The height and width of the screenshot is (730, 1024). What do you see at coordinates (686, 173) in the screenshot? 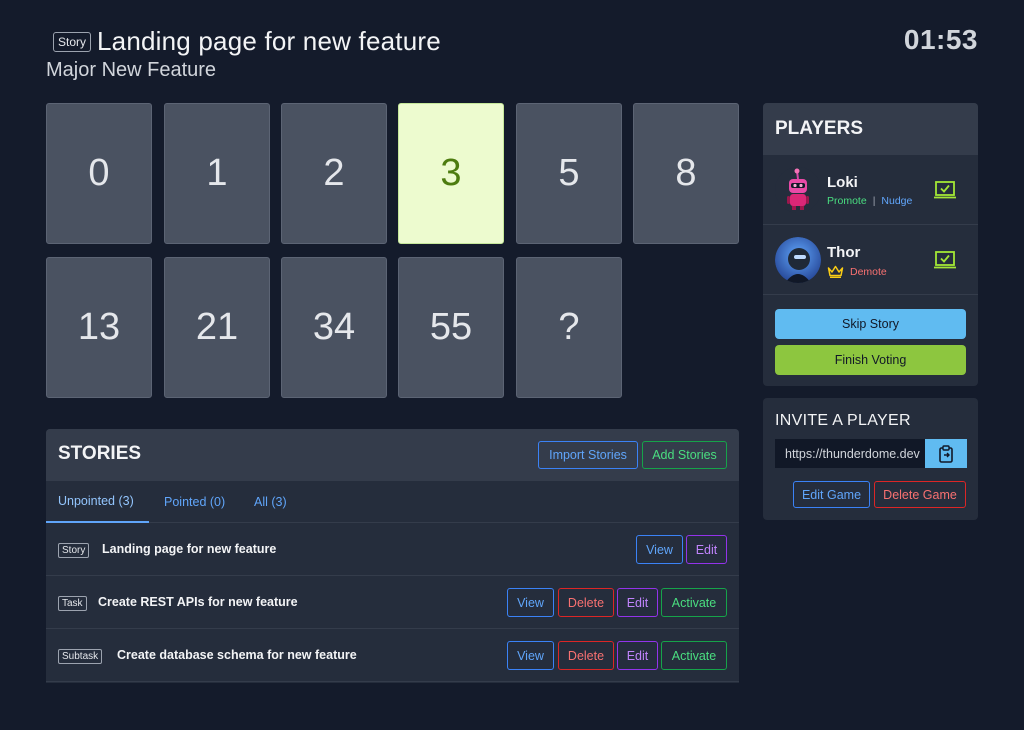
I see `point-card: 8` at bounding box center [686, 173].